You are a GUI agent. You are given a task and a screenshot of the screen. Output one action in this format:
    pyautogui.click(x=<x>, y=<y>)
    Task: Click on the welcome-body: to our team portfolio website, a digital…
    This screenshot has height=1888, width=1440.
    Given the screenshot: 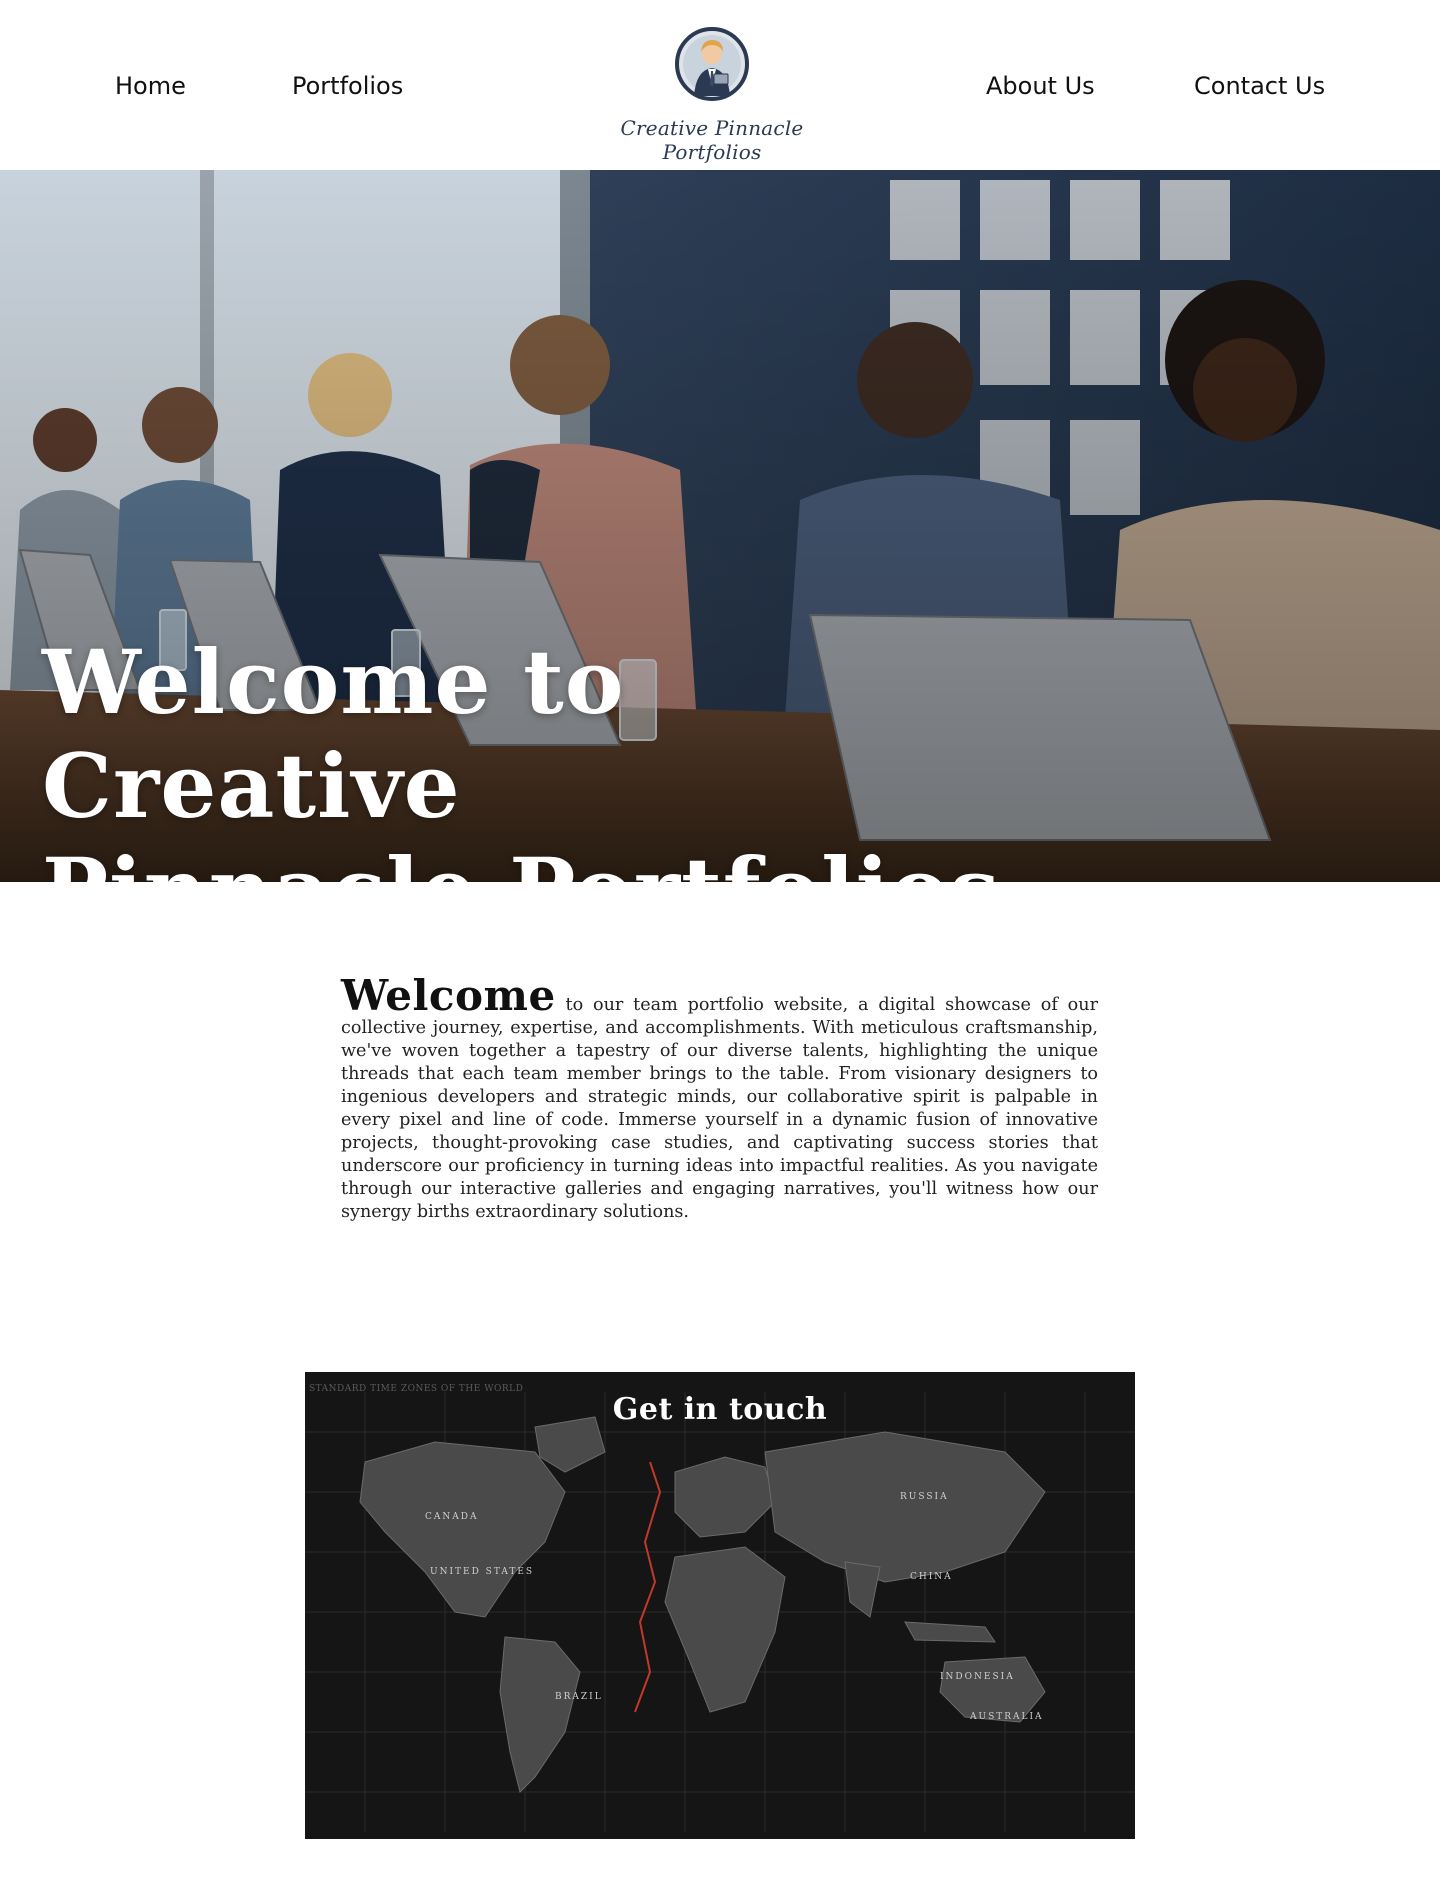 What is the action you would take?
    pyautogui.click(x=719, y=1108)
    